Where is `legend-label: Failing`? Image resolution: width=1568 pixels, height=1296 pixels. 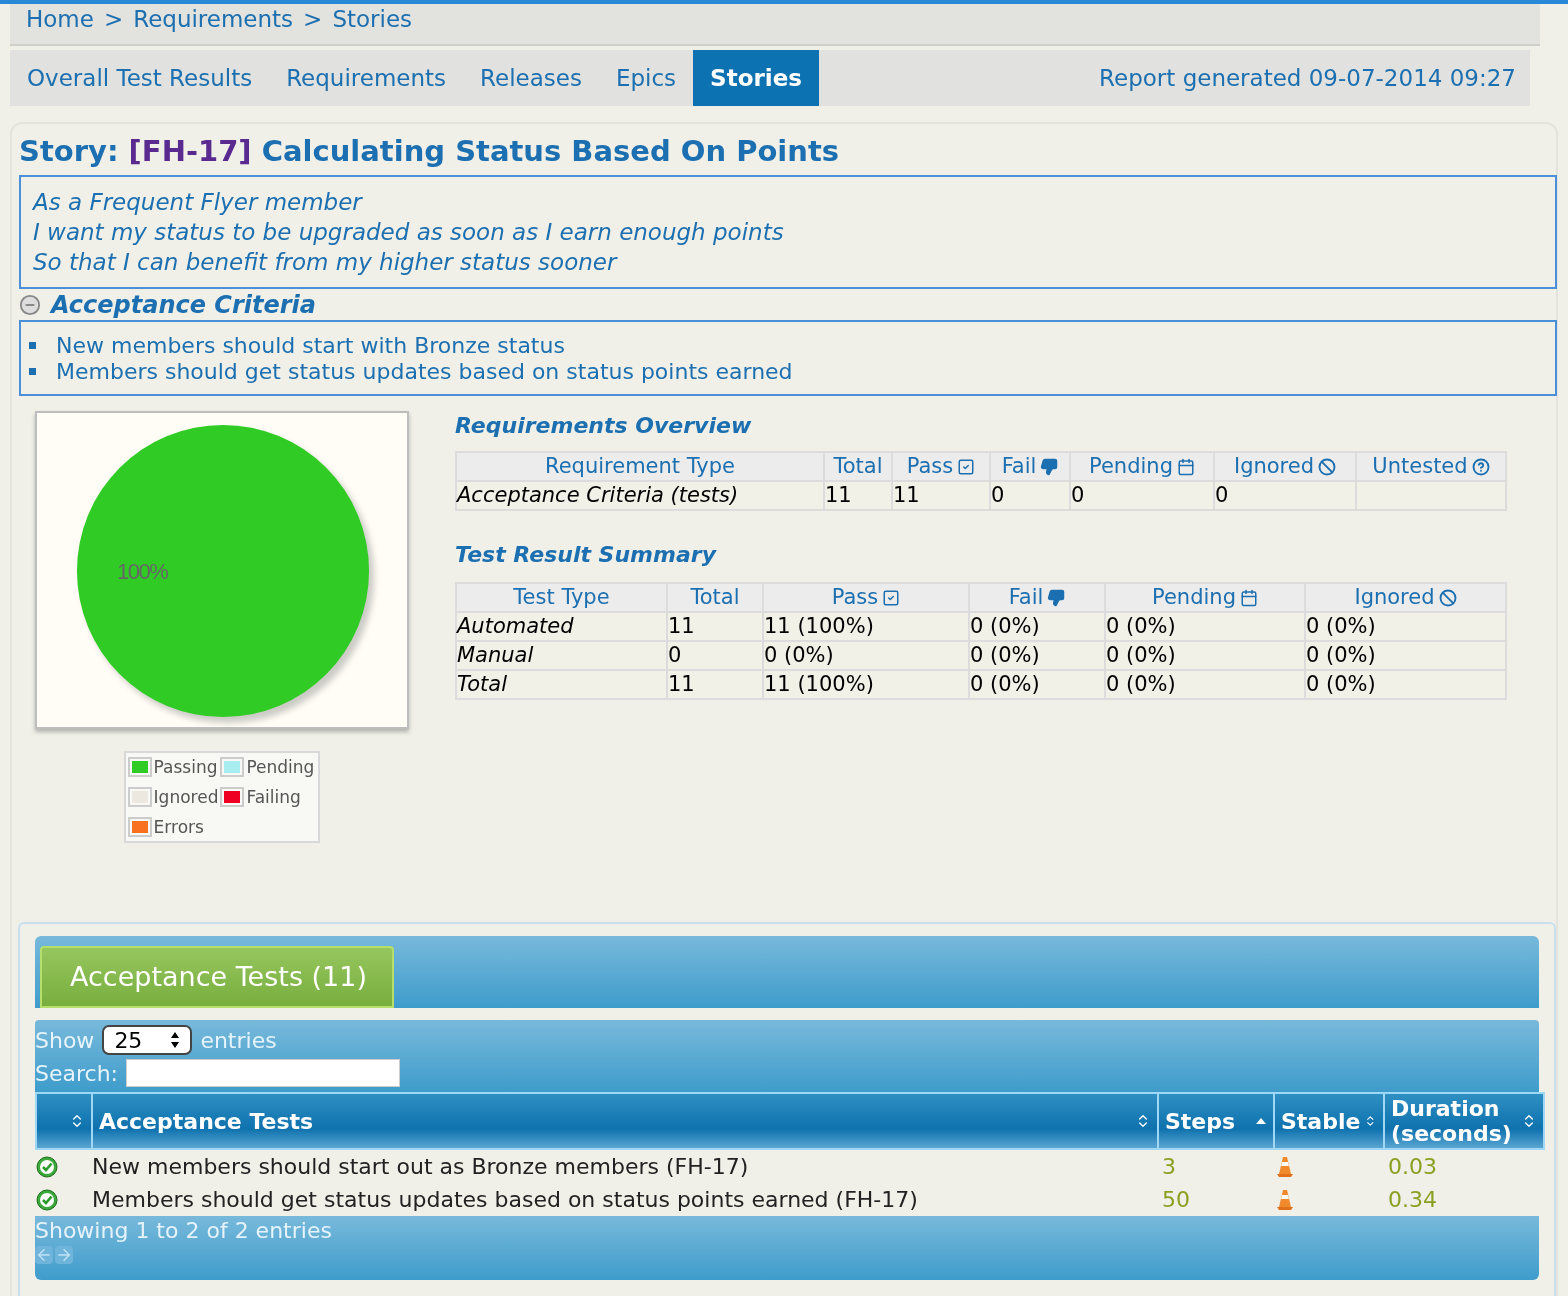
legend-label: Failing is located at coordinates (273, 797).